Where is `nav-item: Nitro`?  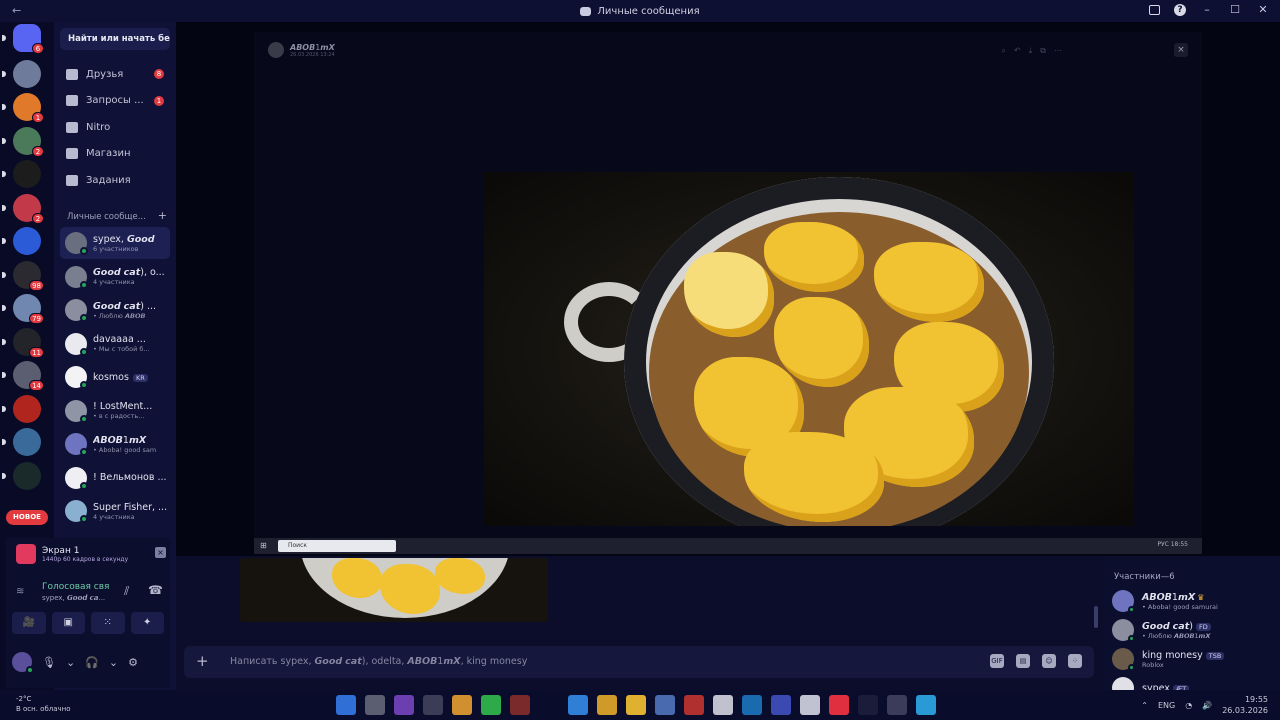
nav-item: Nitro is located at coordinates (115, 127).